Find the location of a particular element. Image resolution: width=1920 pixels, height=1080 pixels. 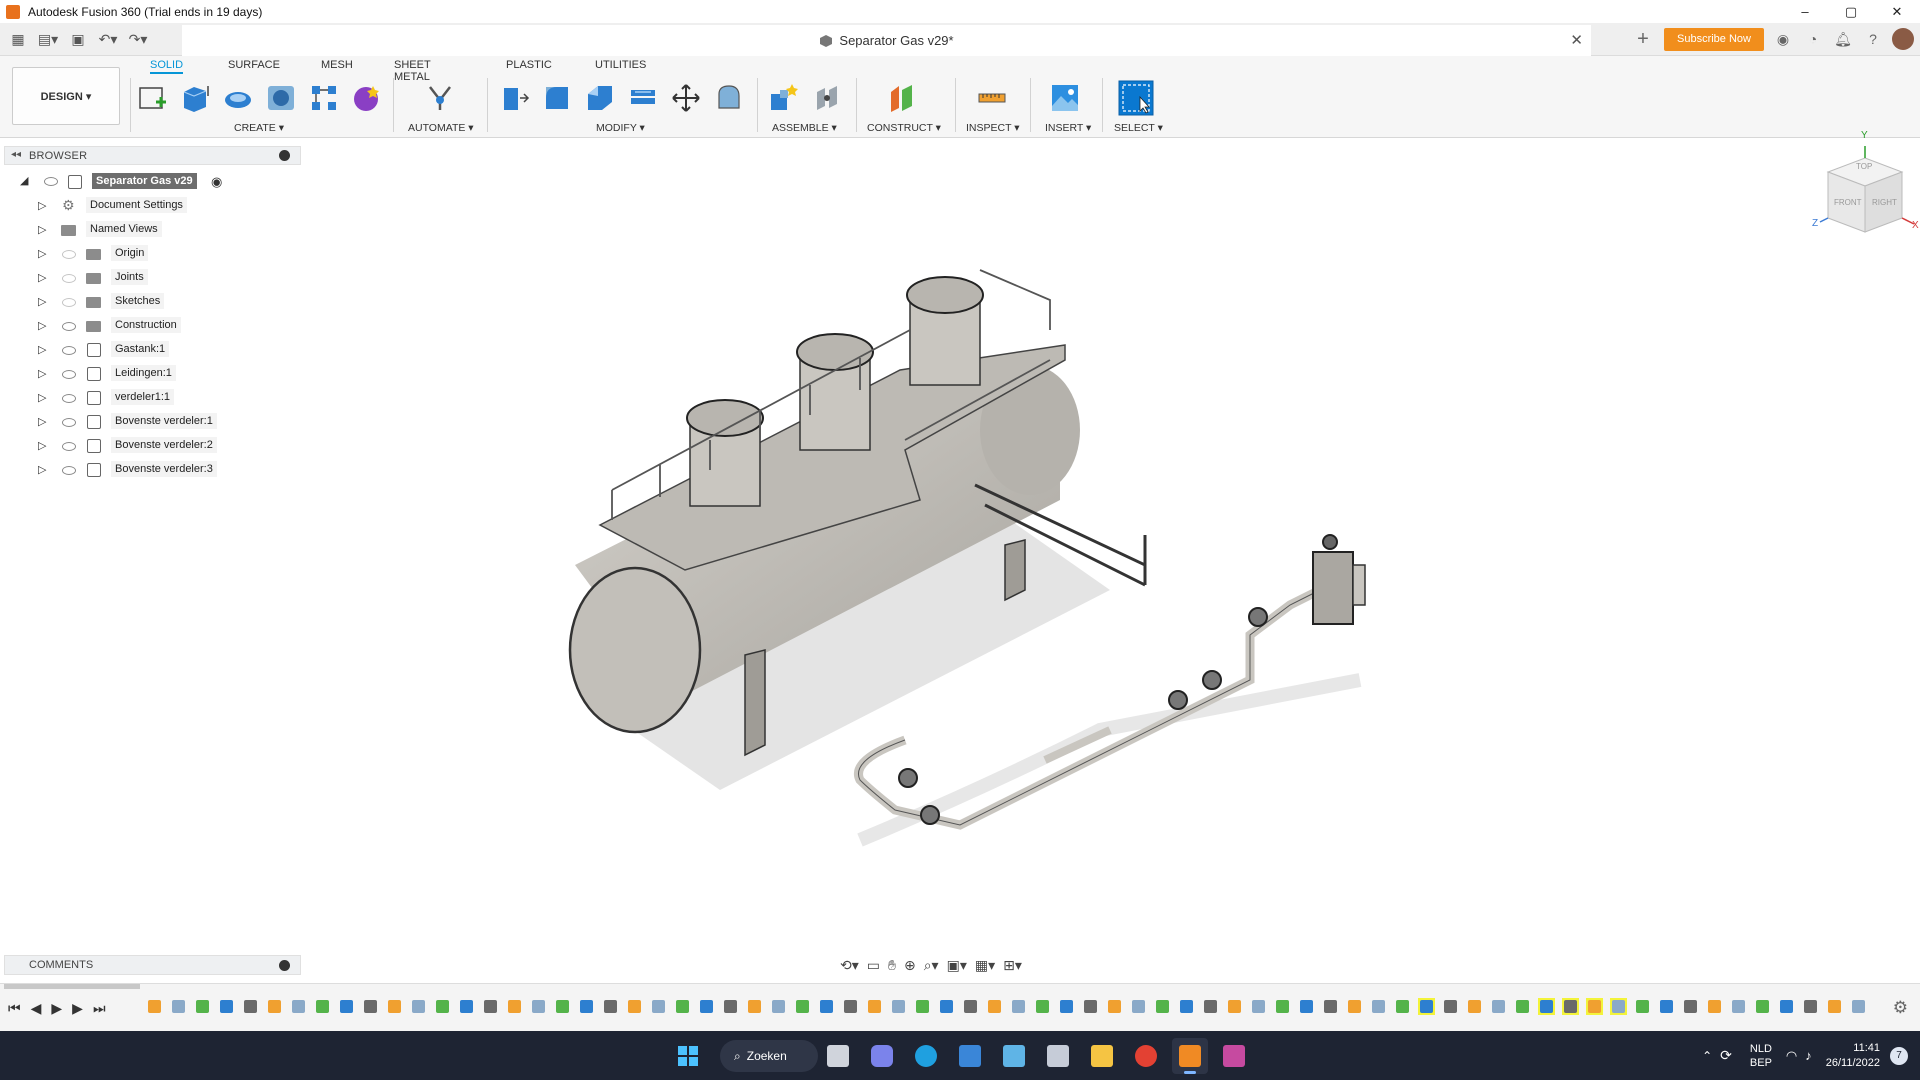

collapse-triangle-icon: ◢ is located at coordinates (24, 180).